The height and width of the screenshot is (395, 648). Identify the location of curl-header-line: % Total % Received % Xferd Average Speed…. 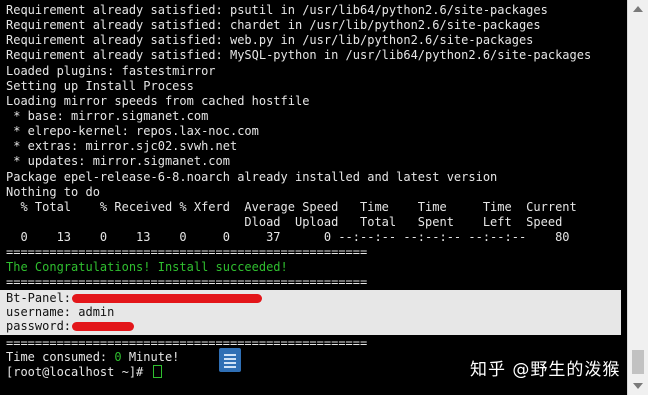
(291, 207).